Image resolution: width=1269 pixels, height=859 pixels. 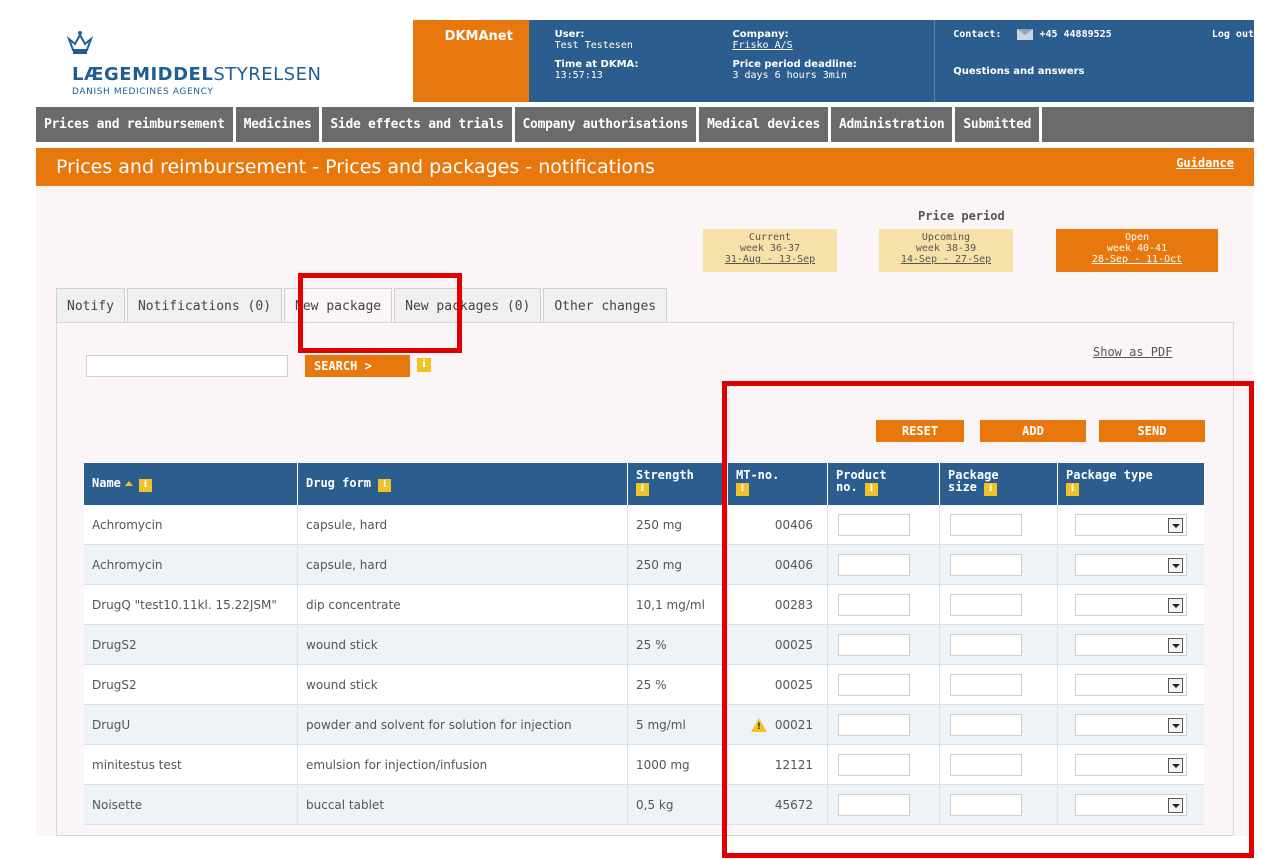 I want to click on nav-prices-reimbursement: Prices and reimbursement, so click(x=136, y=124).